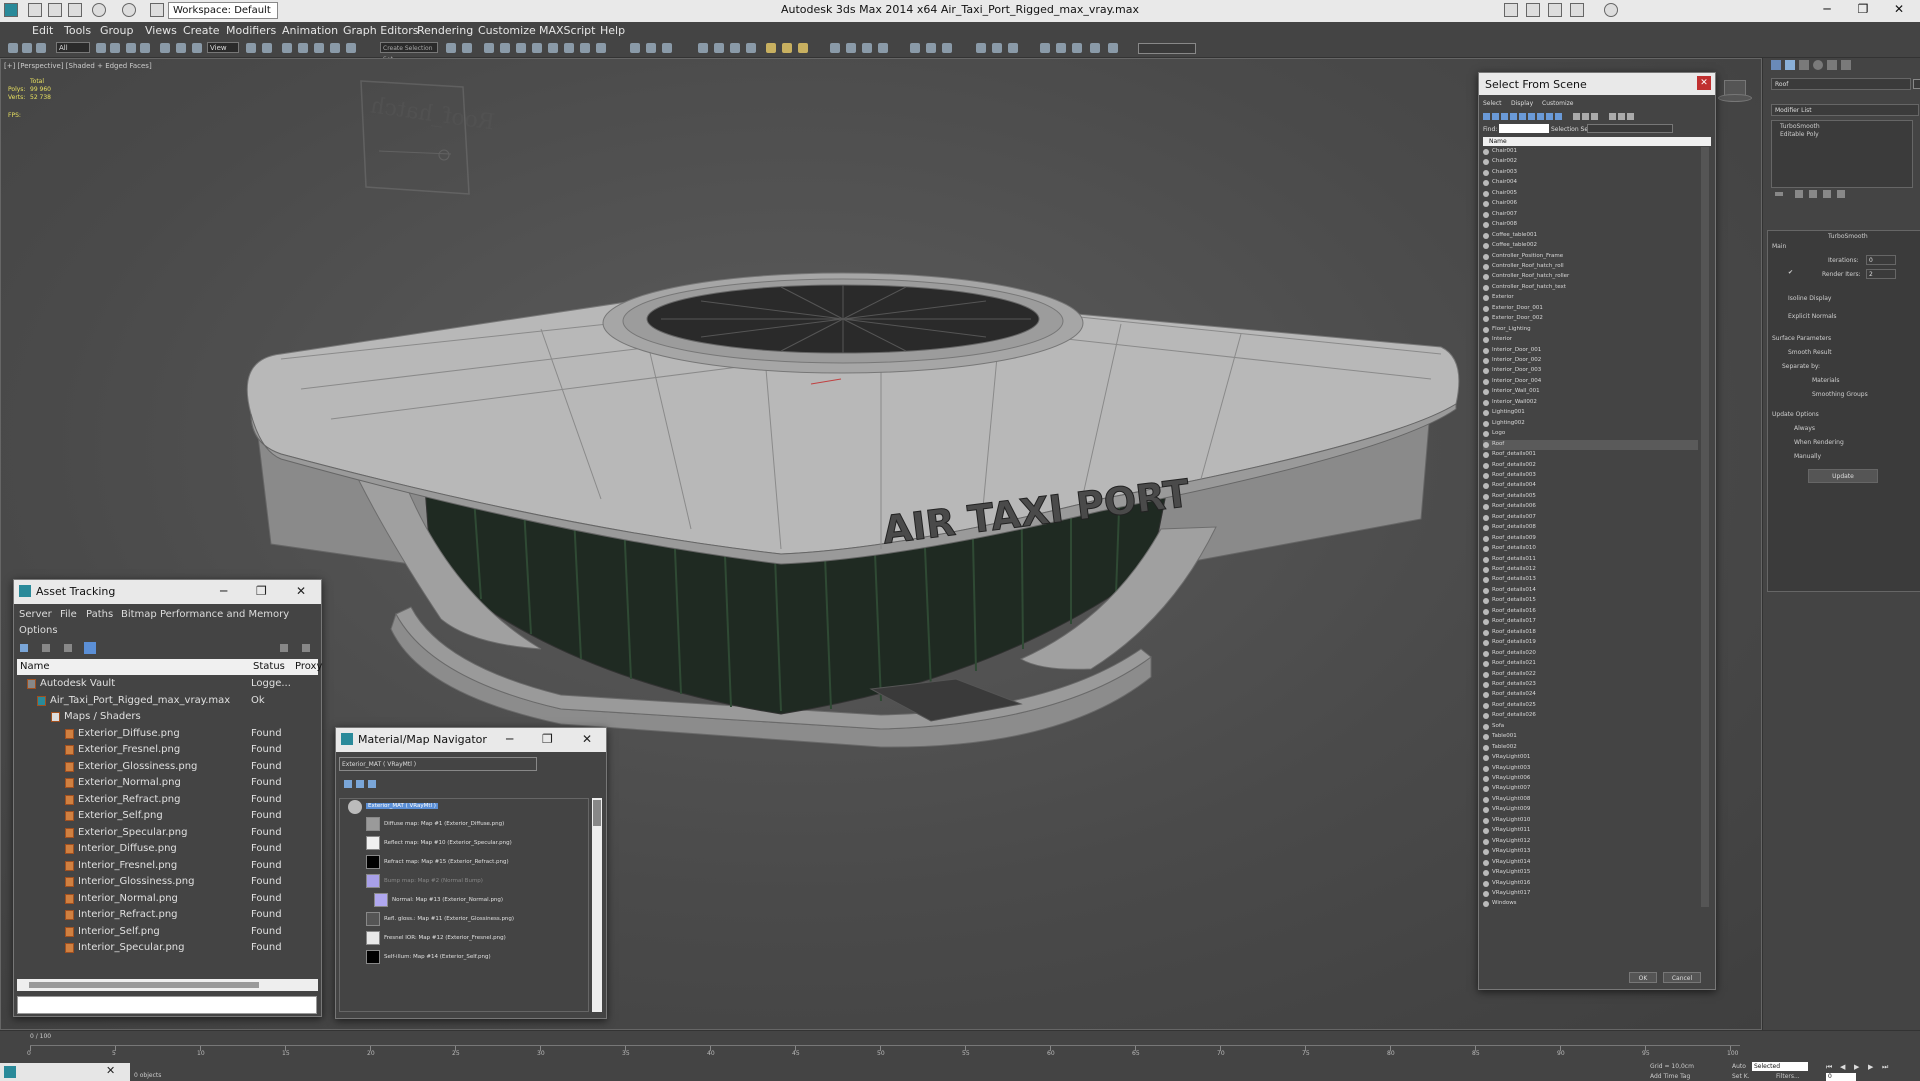  I want to click on scene-object-row: Roof_details010, so click(1590, 549).